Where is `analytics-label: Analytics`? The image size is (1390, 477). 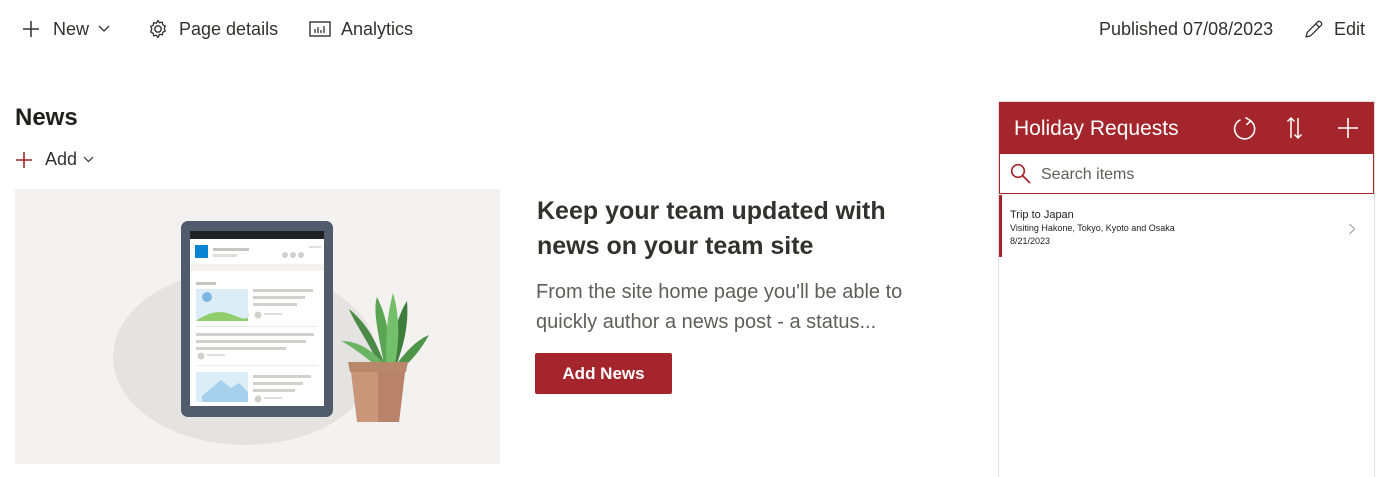
analytics-label: Analytics is located at coordinates (377, 28).